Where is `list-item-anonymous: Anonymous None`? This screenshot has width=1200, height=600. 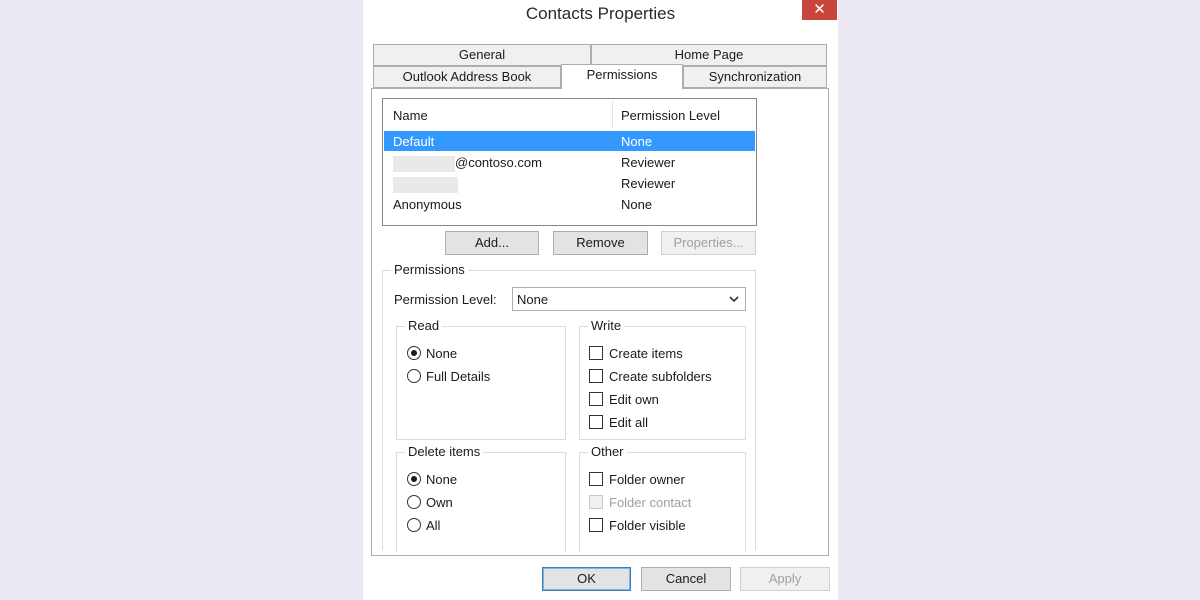 list-item-anonymous: Anonymous None is located at coordinates (569, 204).